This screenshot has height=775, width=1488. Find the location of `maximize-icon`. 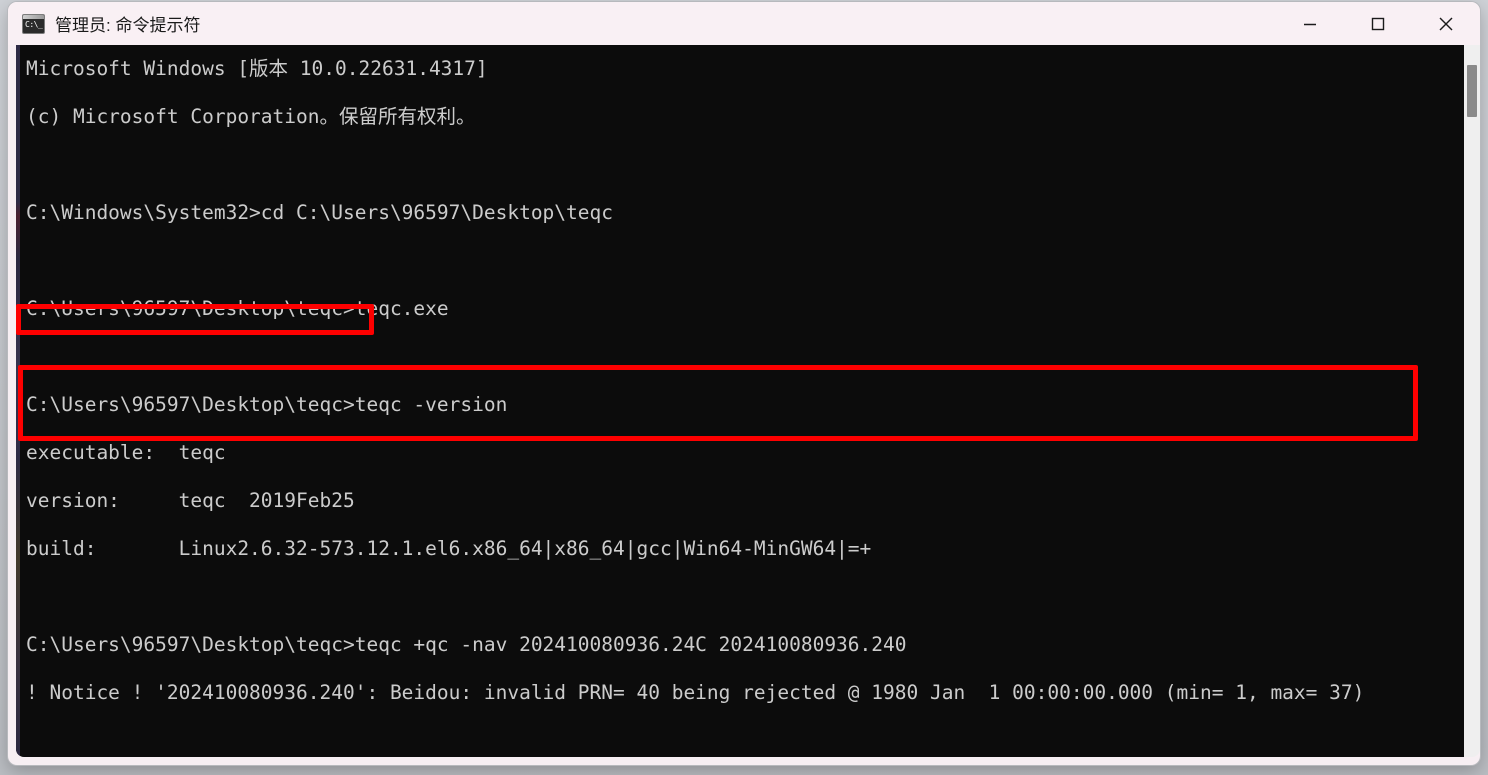

maximize-icon is located at coordinates (1378, 23).